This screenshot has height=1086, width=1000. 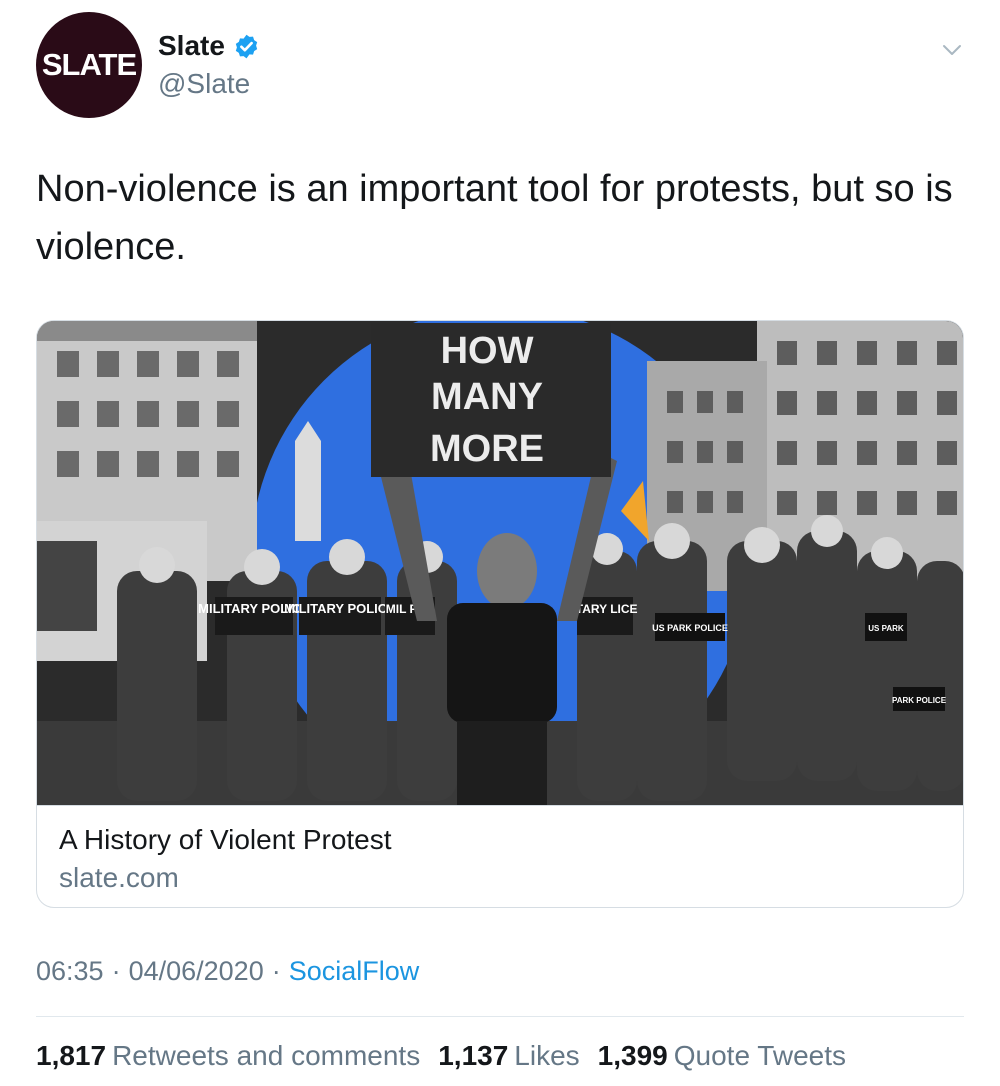 I want to click on sign-text-line: MANY, so click(x=487, y=397).